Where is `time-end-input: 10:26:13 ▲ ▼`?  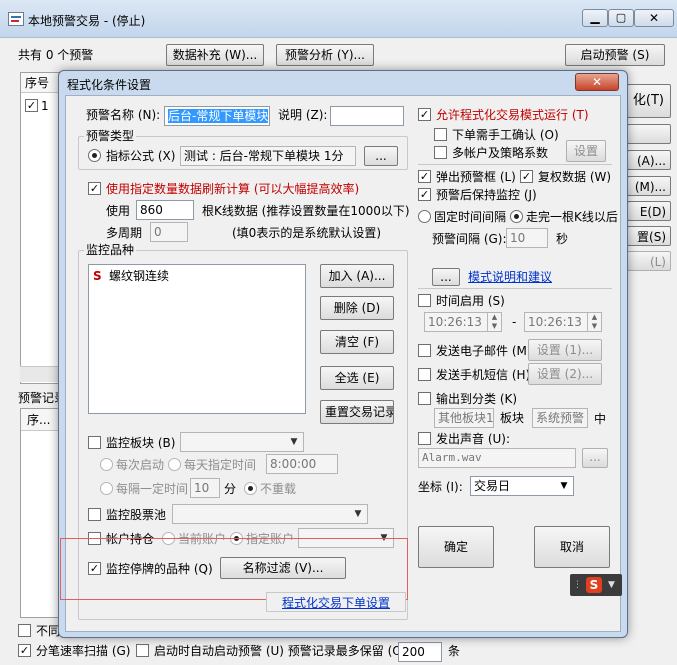
time-end-input: 10:26:13 ▲ ▼ is located at coordinates (563, 322).